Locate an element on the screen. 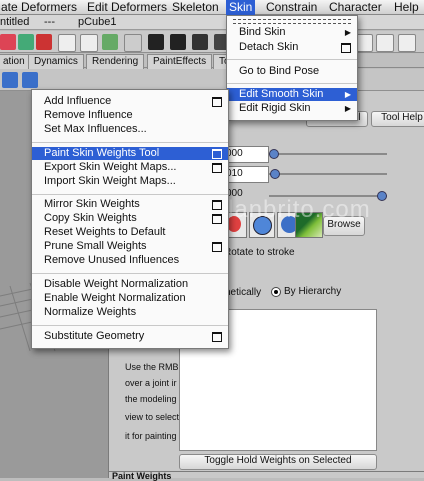 The width and height of the screenshot is (424, 481). channel-box-toggle-icon is located at coordinates (385, 43).